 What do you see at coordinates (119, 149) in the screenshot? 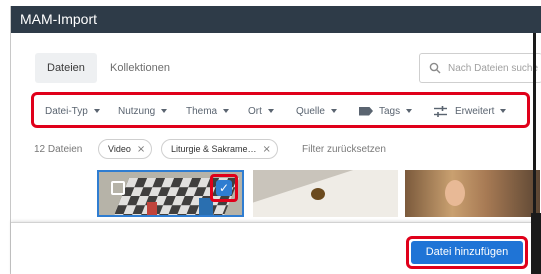
I see `chip-label: Video` at bounding box center [119, 149].